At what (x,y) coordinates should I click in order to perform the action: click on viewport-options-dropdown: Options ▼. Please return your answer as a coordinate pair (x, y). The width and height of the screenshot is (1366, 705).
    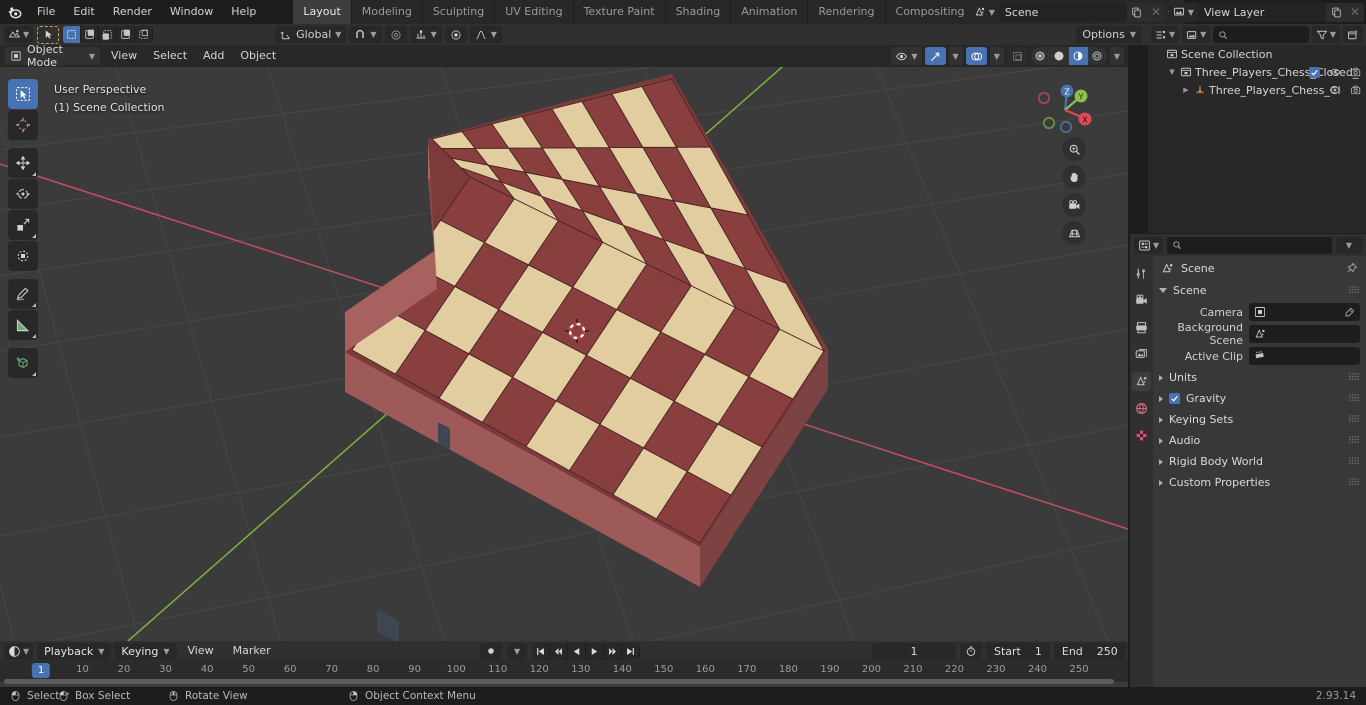
    Looking at the image, I should click on (1109, 34).